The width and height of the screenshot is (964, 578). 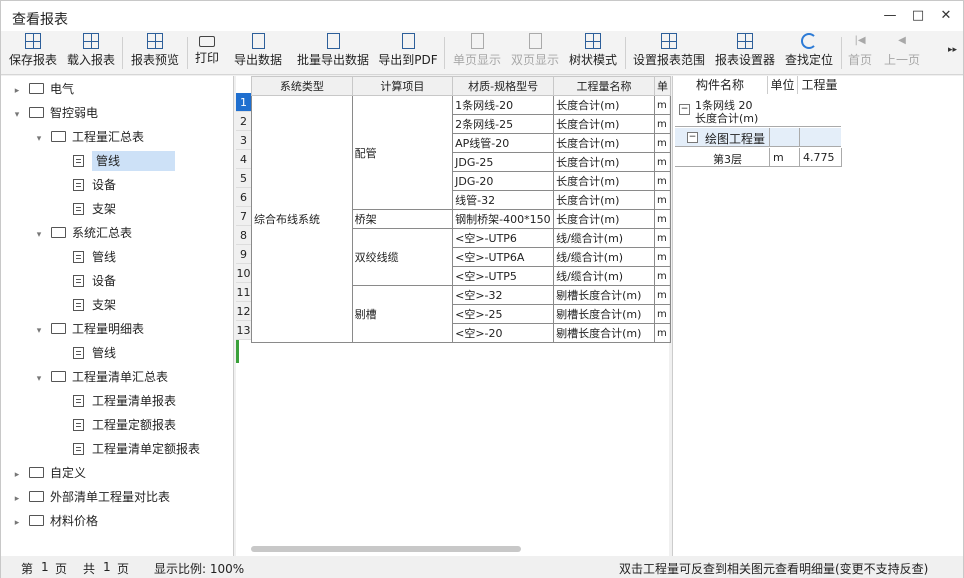 What do you see at coordinates (503, 200) in the screenshot?
I see `spec-cell: 线管-32` at bounding box center [503, 200].